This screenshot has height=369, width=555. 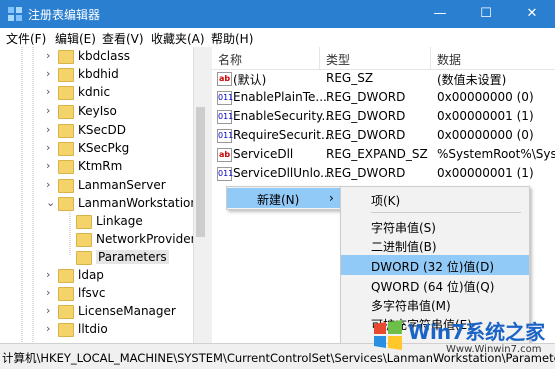 What do you see at coordinates (64, 15) in the screenshot?
I see `window-title: 注册表编辑器` at bounding box center [64, 15].